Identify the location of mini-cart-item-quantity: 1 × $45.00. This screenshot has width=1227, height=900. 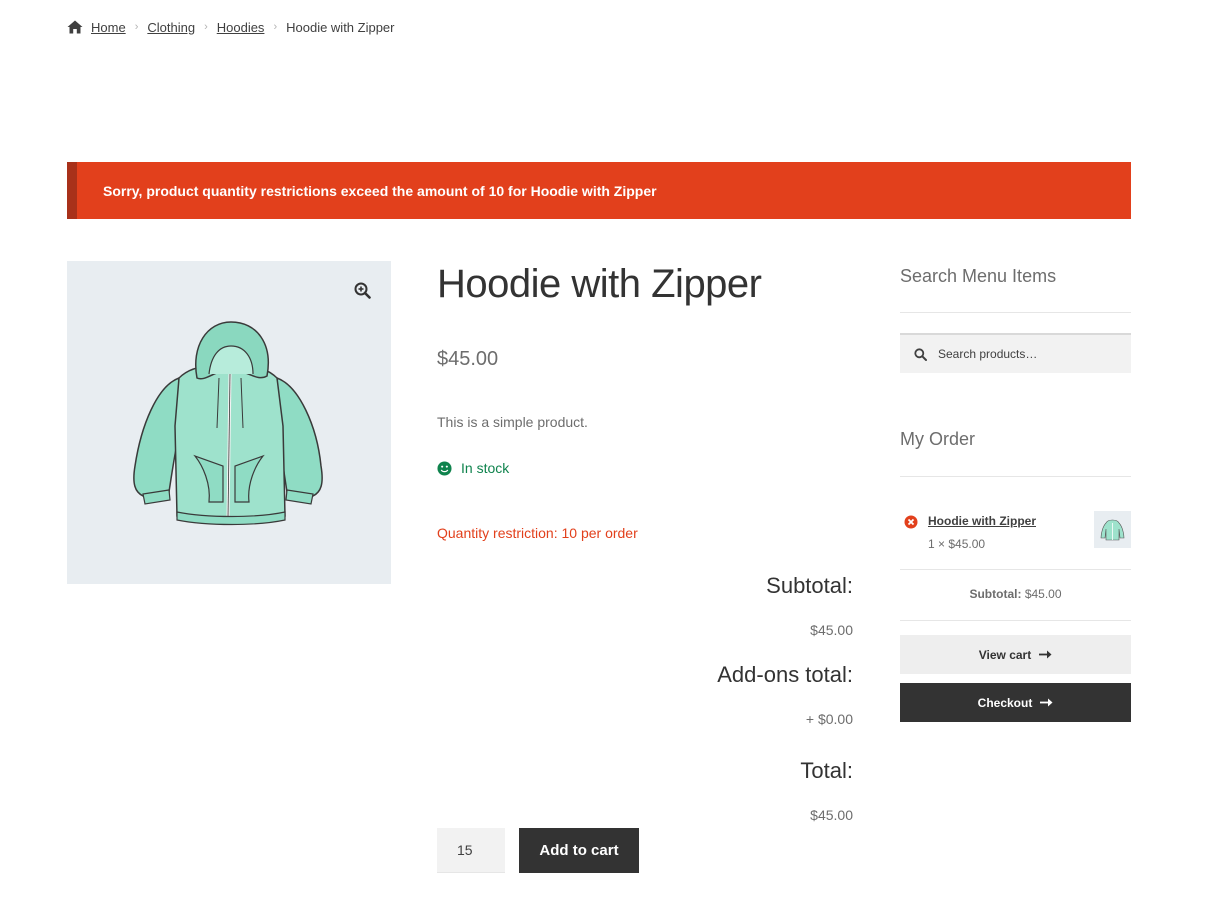
(957, 544).